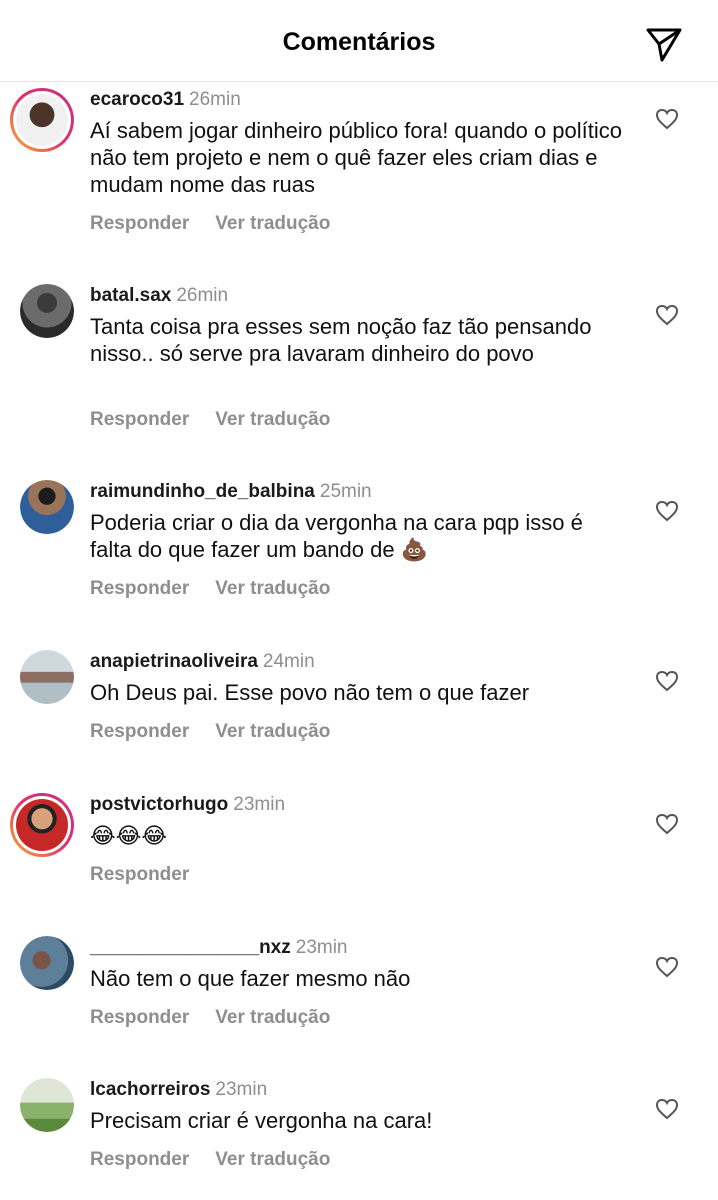 This screenshot has height=1200, width=718. What do you see at coordinates (261, 1120) in the screenshot?
I see `comment-text: Precisam criar é vergonha na cara!` at bounding box center [261, 1120].